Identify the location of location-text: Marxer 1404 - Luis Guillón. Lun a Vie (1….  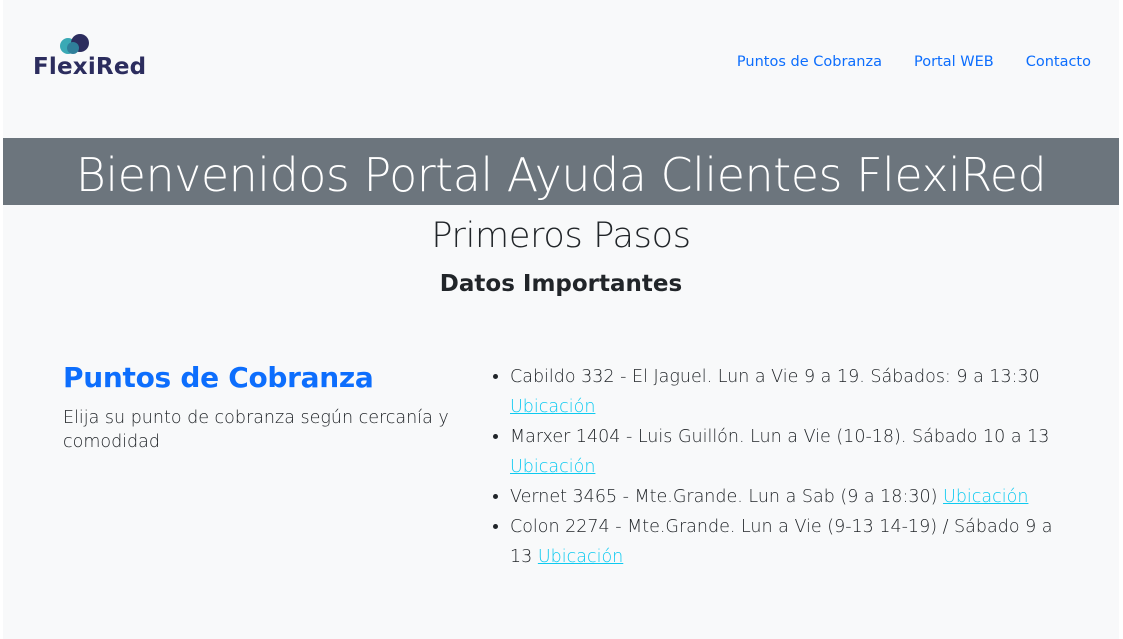
(780, 437).